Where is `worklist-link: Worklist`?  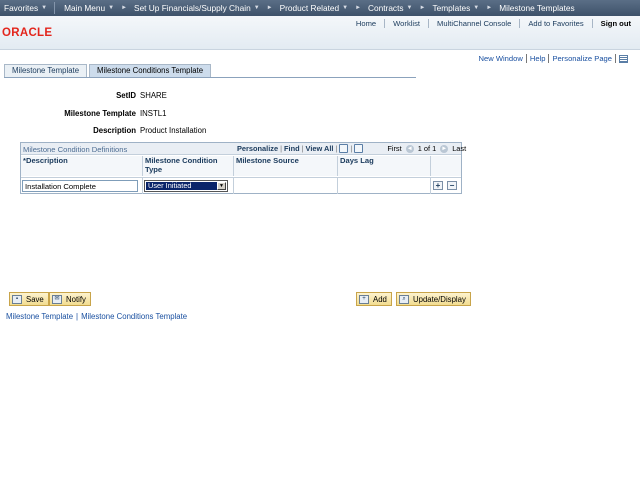
worklist-link: Worklist is located at coordinates (407, 23).